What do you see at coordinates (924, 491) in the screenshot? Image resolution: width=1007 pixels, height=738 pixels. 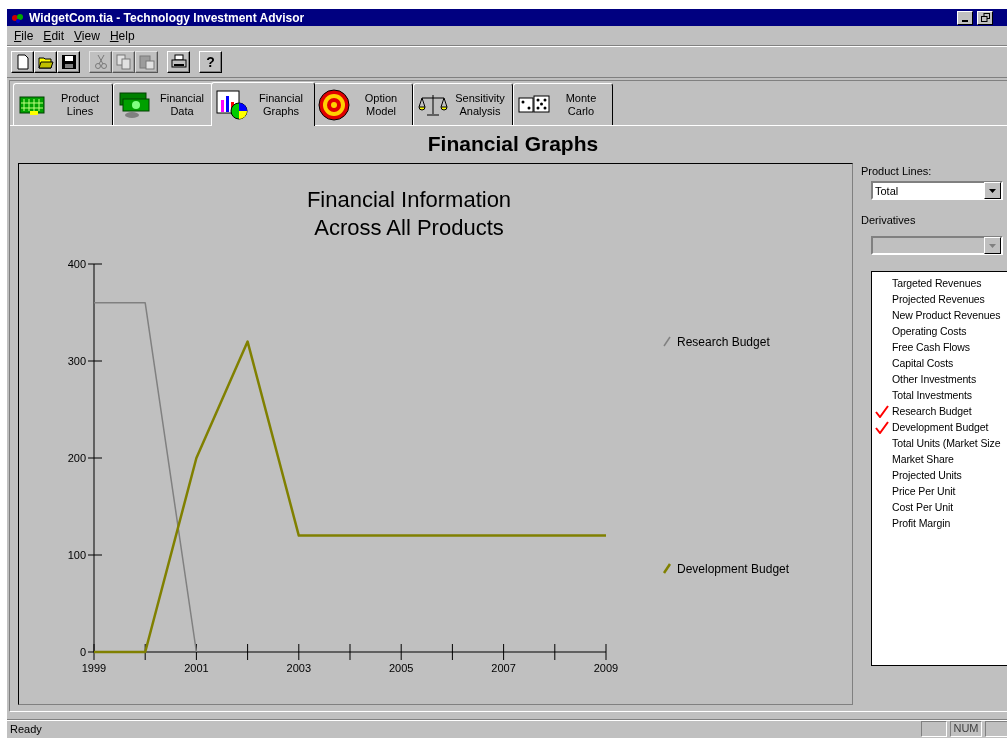 I see `list-item: Price Per Unit` at bounding box center [924, 491].